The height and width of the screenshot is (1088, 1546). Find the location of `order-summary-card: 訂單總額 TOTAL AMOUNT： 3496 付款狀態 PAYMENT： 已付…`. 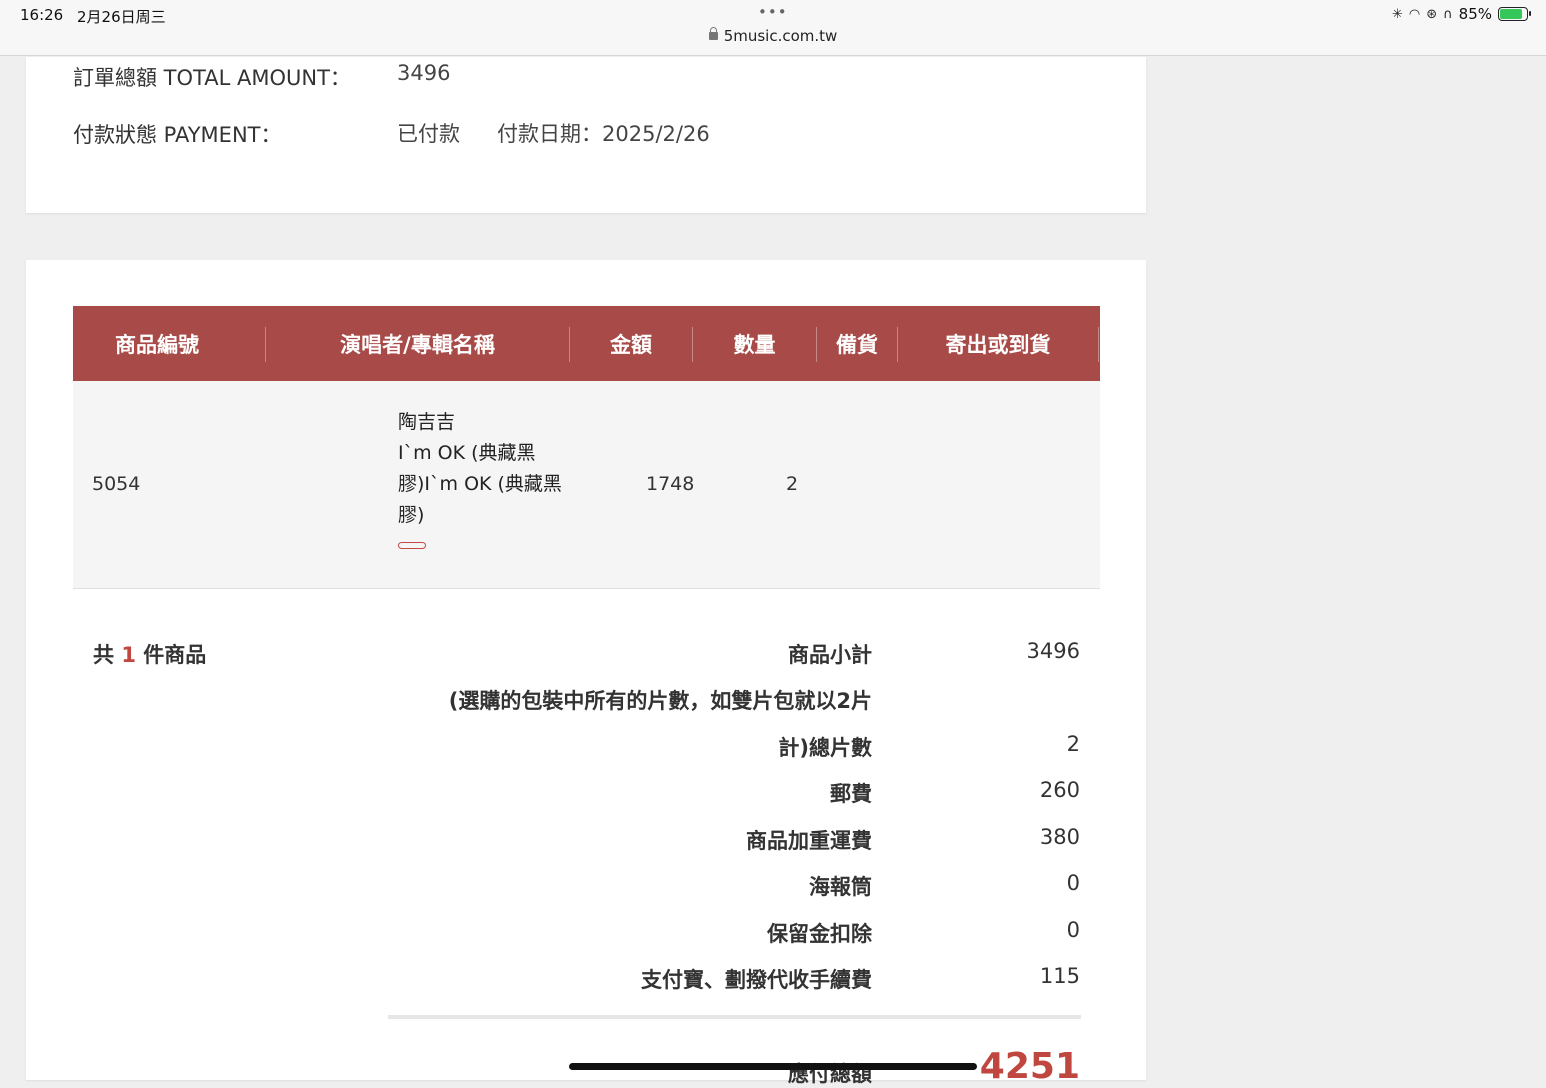

order-summary-card: 訂單總額 TOTAL AMOUNT： 3496 付款狀態 PAYMENT： 已付… is located at coordinates (586, 135).